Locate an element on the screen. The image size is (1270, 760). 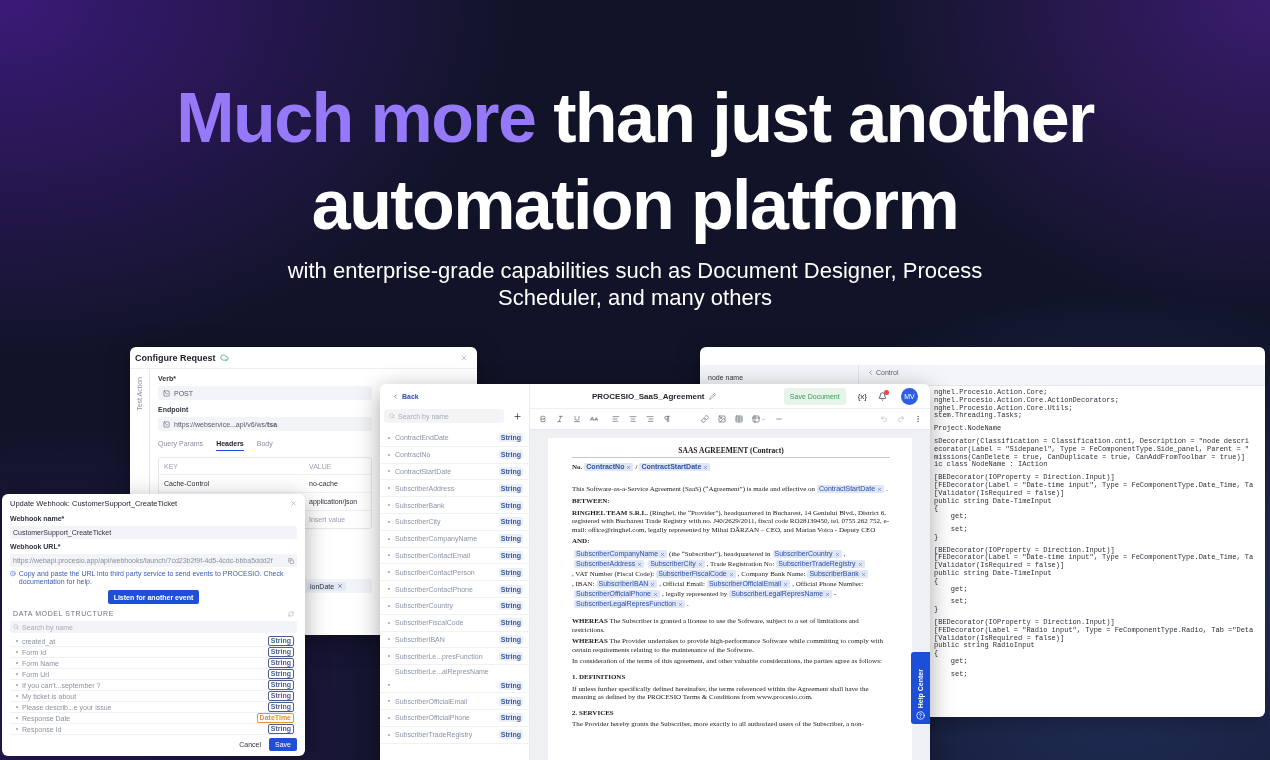
bell-icon is located at coordinates (882, 396).